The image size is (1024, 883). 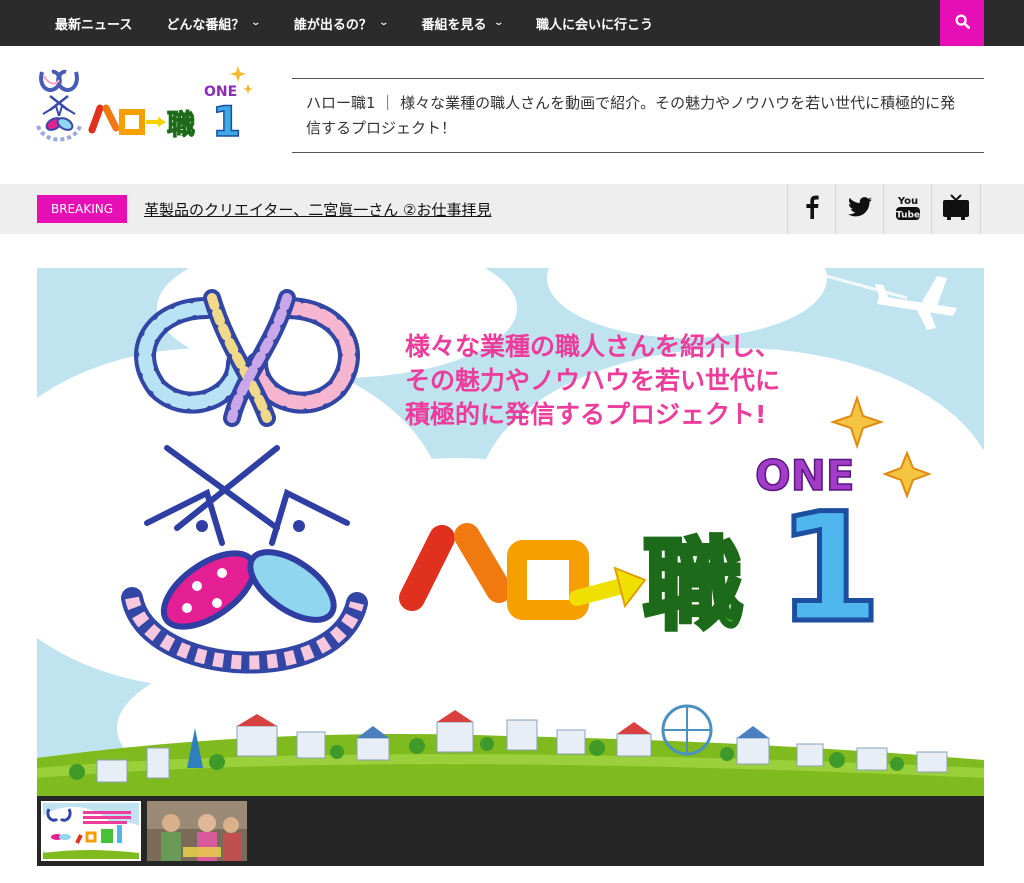 I want to click on hero-line: その魅力やノウハウを若い世代に, so click(x=593, y=380).